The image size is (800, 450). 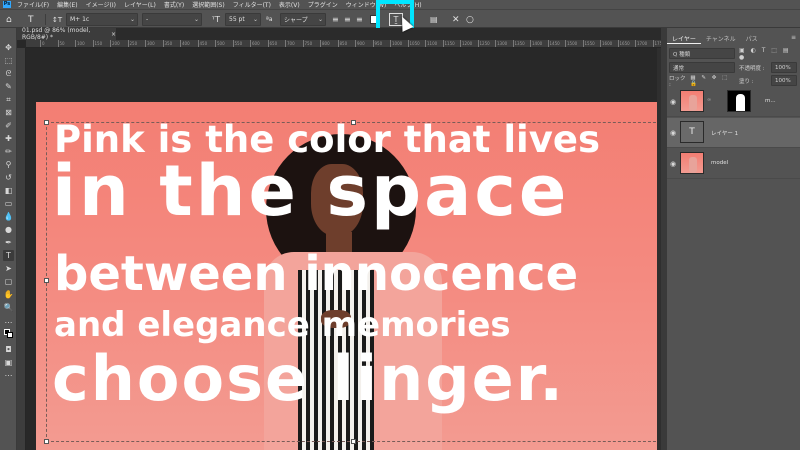 I want to click on font-style-value: -, so click(x=147, y=19).